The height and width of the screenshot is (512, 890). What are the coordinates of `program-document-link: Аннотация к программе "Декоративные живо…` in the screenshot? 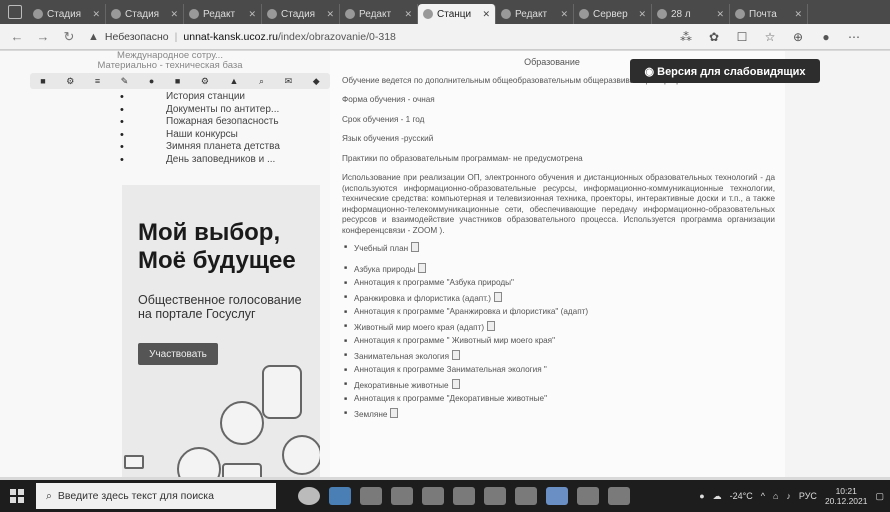 It's located at (450, 398).